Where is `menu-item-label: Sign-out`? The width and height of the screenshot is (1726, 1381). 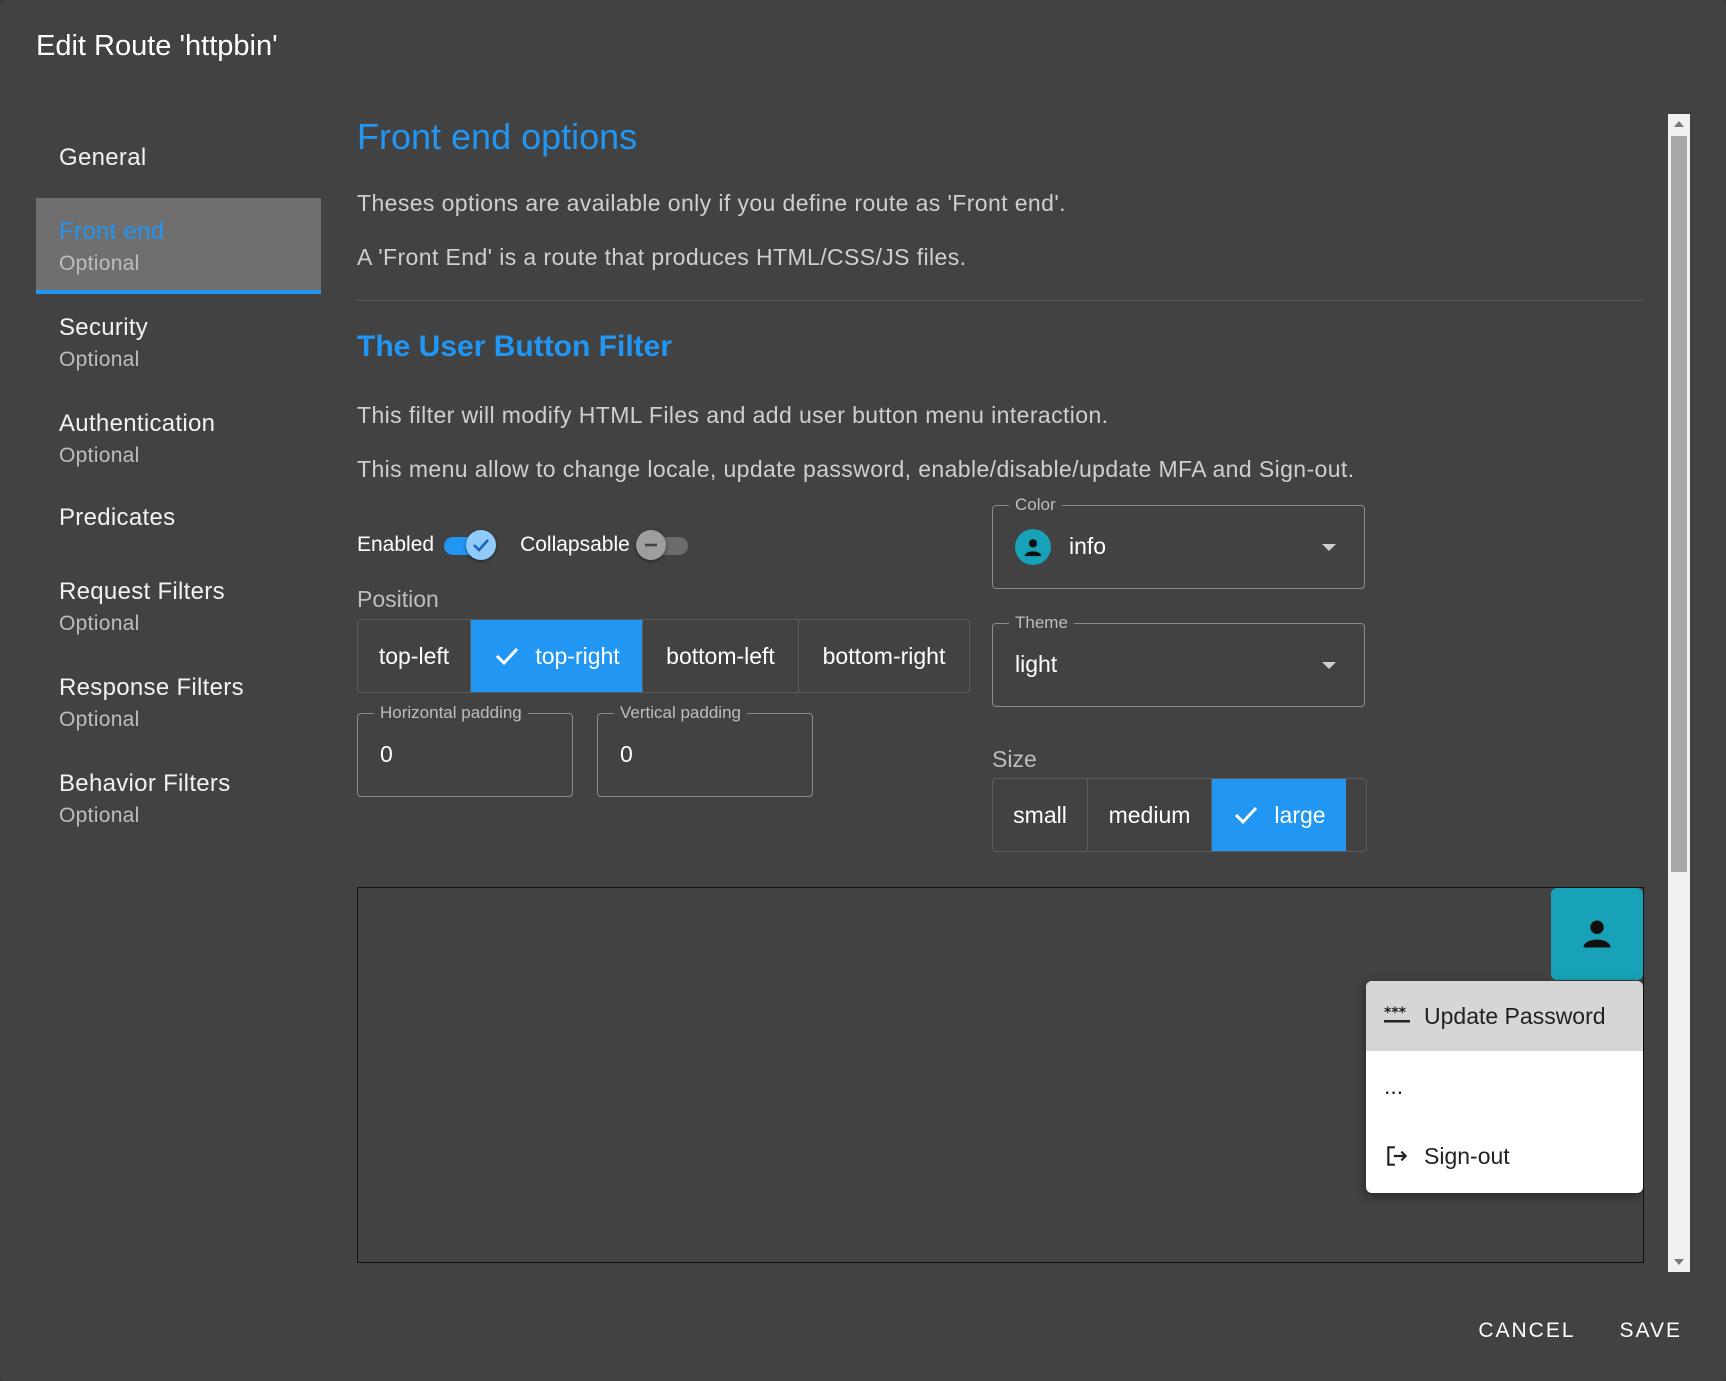
menu-item-label: Sign-out is located at coordinates (1467, 1155).